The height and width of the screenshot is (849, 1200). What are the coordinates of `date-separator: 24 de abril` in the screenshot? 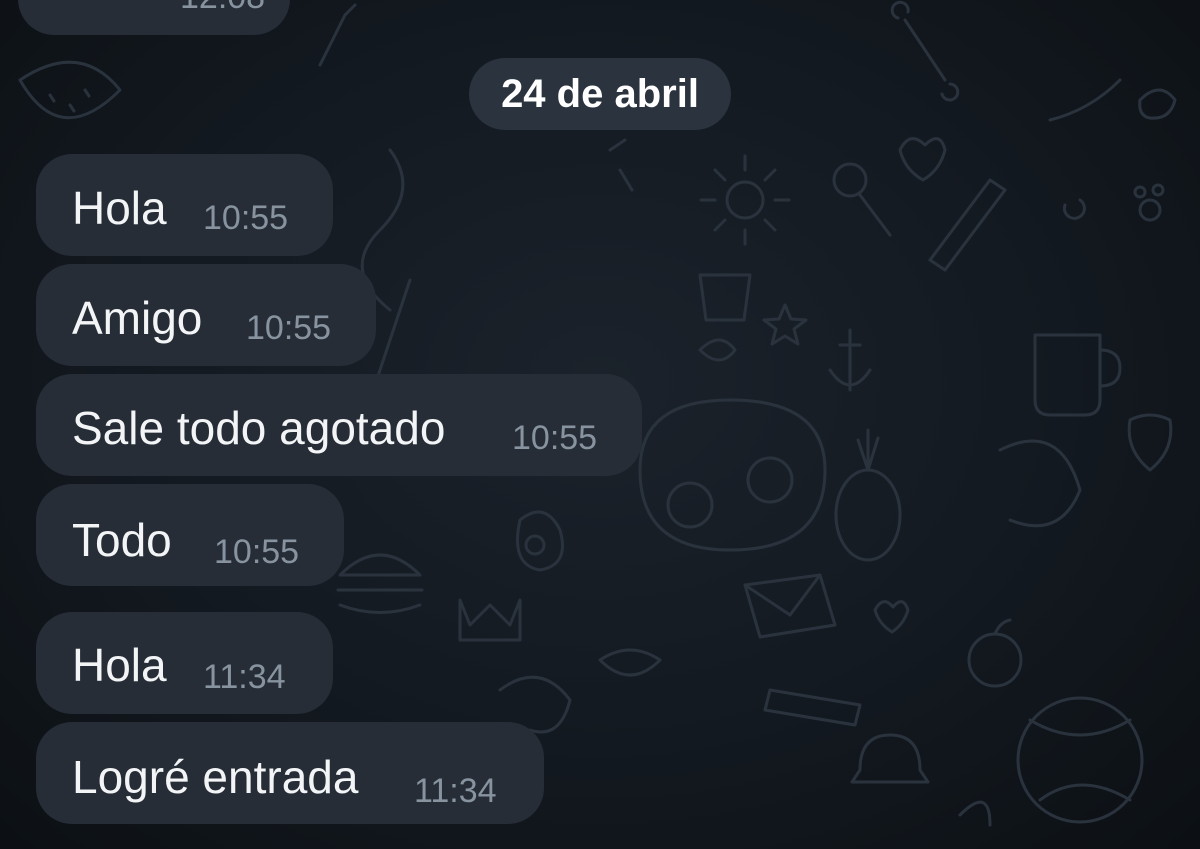 It's located at (600, 94).